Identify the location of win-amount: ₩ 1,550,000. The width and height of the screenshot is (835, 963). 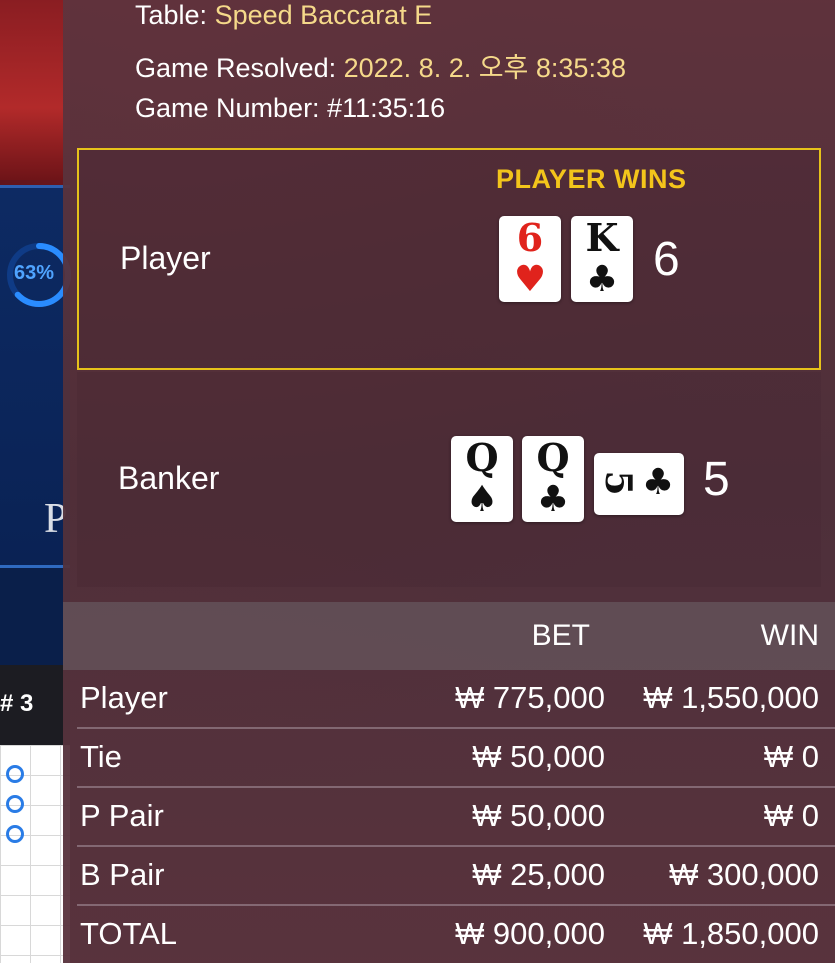
(731, 697).